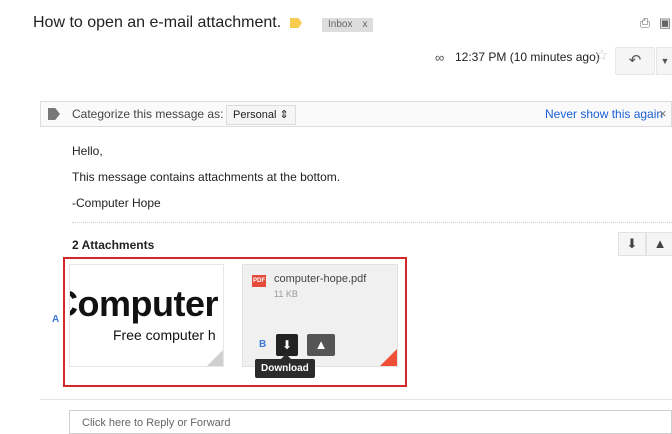 This screenshot has height=434, width=672. What do you see at coordinates (285, 368) in the screenshot?
I see `download-tooltip: Download` at bounding box center [285, 368].